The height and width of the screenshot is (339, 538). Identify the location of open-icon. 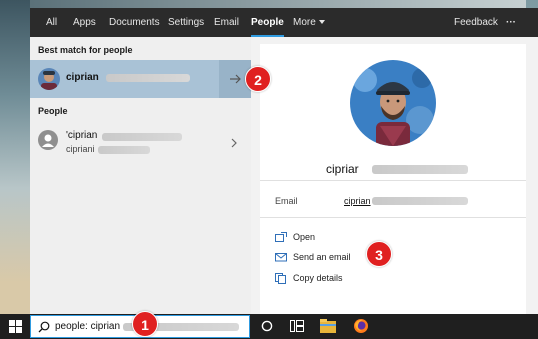
(281, 237).